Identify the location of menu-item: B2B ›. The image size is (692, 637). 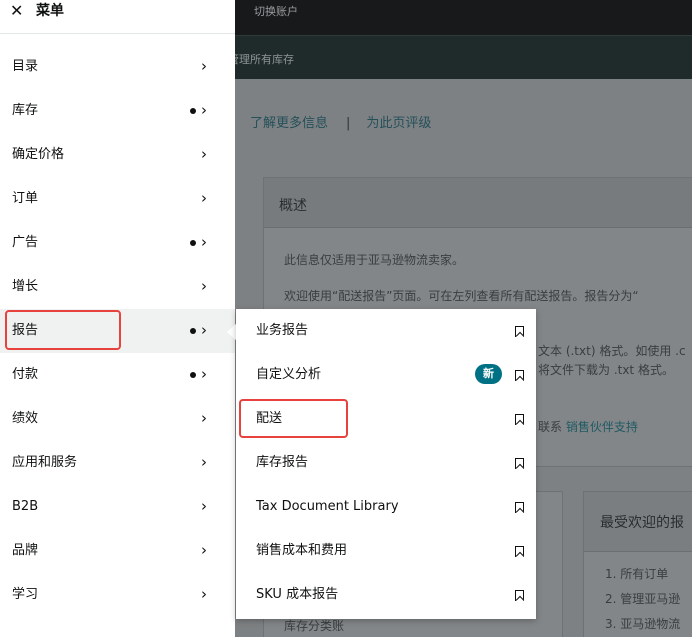
(117, 507).